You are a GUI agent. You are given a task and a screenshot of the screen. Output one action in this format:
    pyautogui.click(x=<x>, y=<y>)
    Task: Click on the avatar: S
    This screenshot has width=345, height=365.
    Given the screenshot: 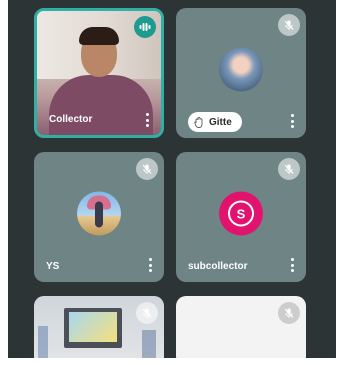 What is the action you would take?
    pyautogui.click(x=241, y=213)
    